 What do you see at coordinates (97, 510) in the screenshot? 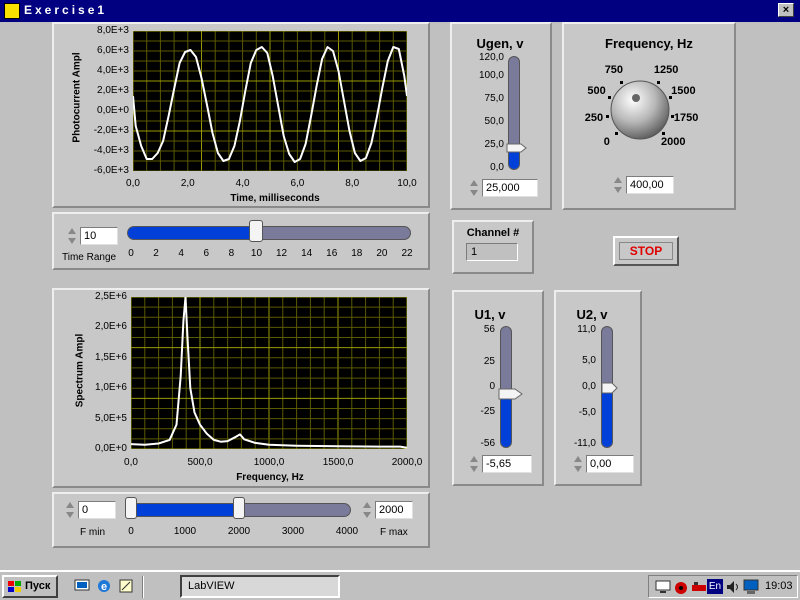
I see `fmin-input: 0` at bounding box center [97, 510].